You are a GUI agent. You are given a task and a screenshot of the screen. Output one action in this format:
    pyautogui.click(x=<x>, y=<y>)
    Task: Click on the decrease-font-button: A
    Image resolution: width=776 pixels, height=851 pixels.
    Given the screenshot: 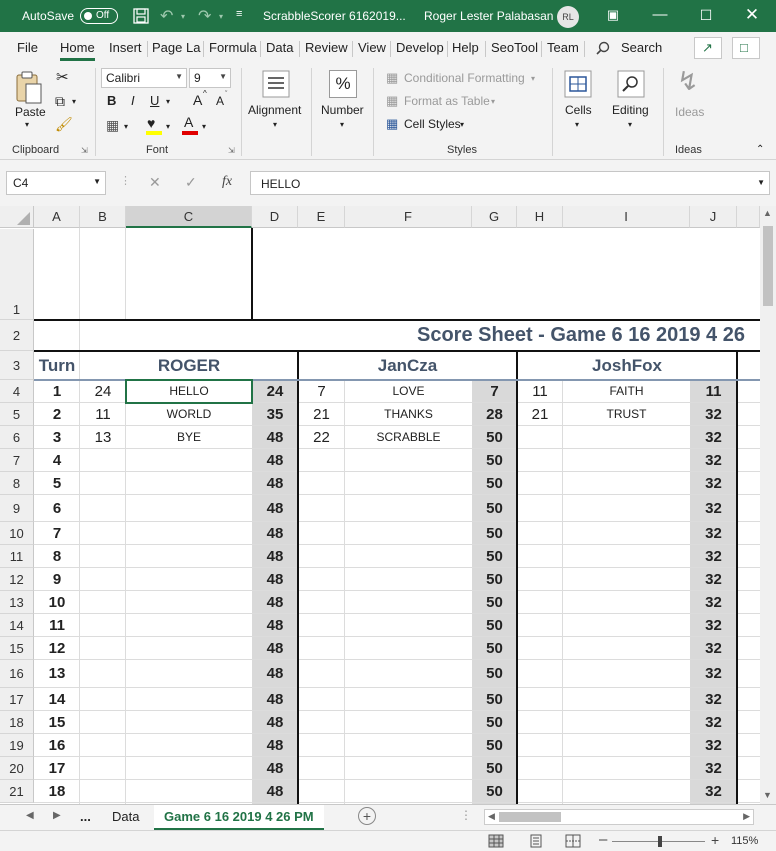 What is the action you would take?
    pyautogui.click(x=220, y=101)
    